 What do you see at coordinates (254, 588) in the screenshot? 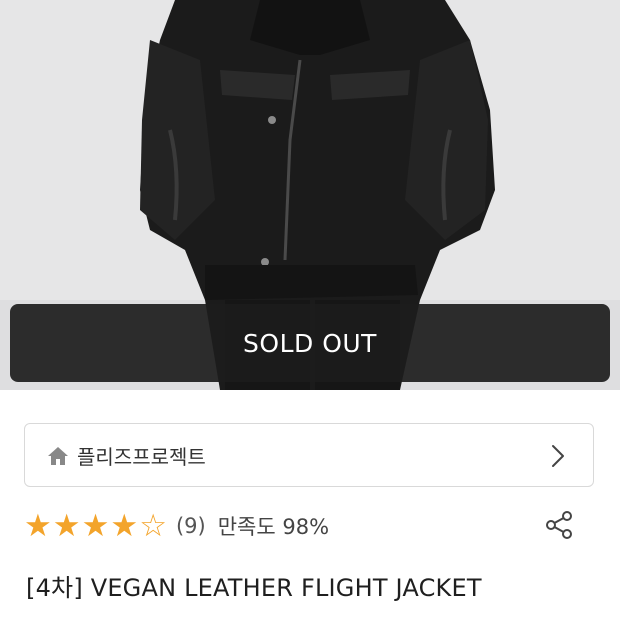
I see `product-title: [4차] VEGAN LEATHER FLIGHT JACKET` at bounding box center [254, 588].